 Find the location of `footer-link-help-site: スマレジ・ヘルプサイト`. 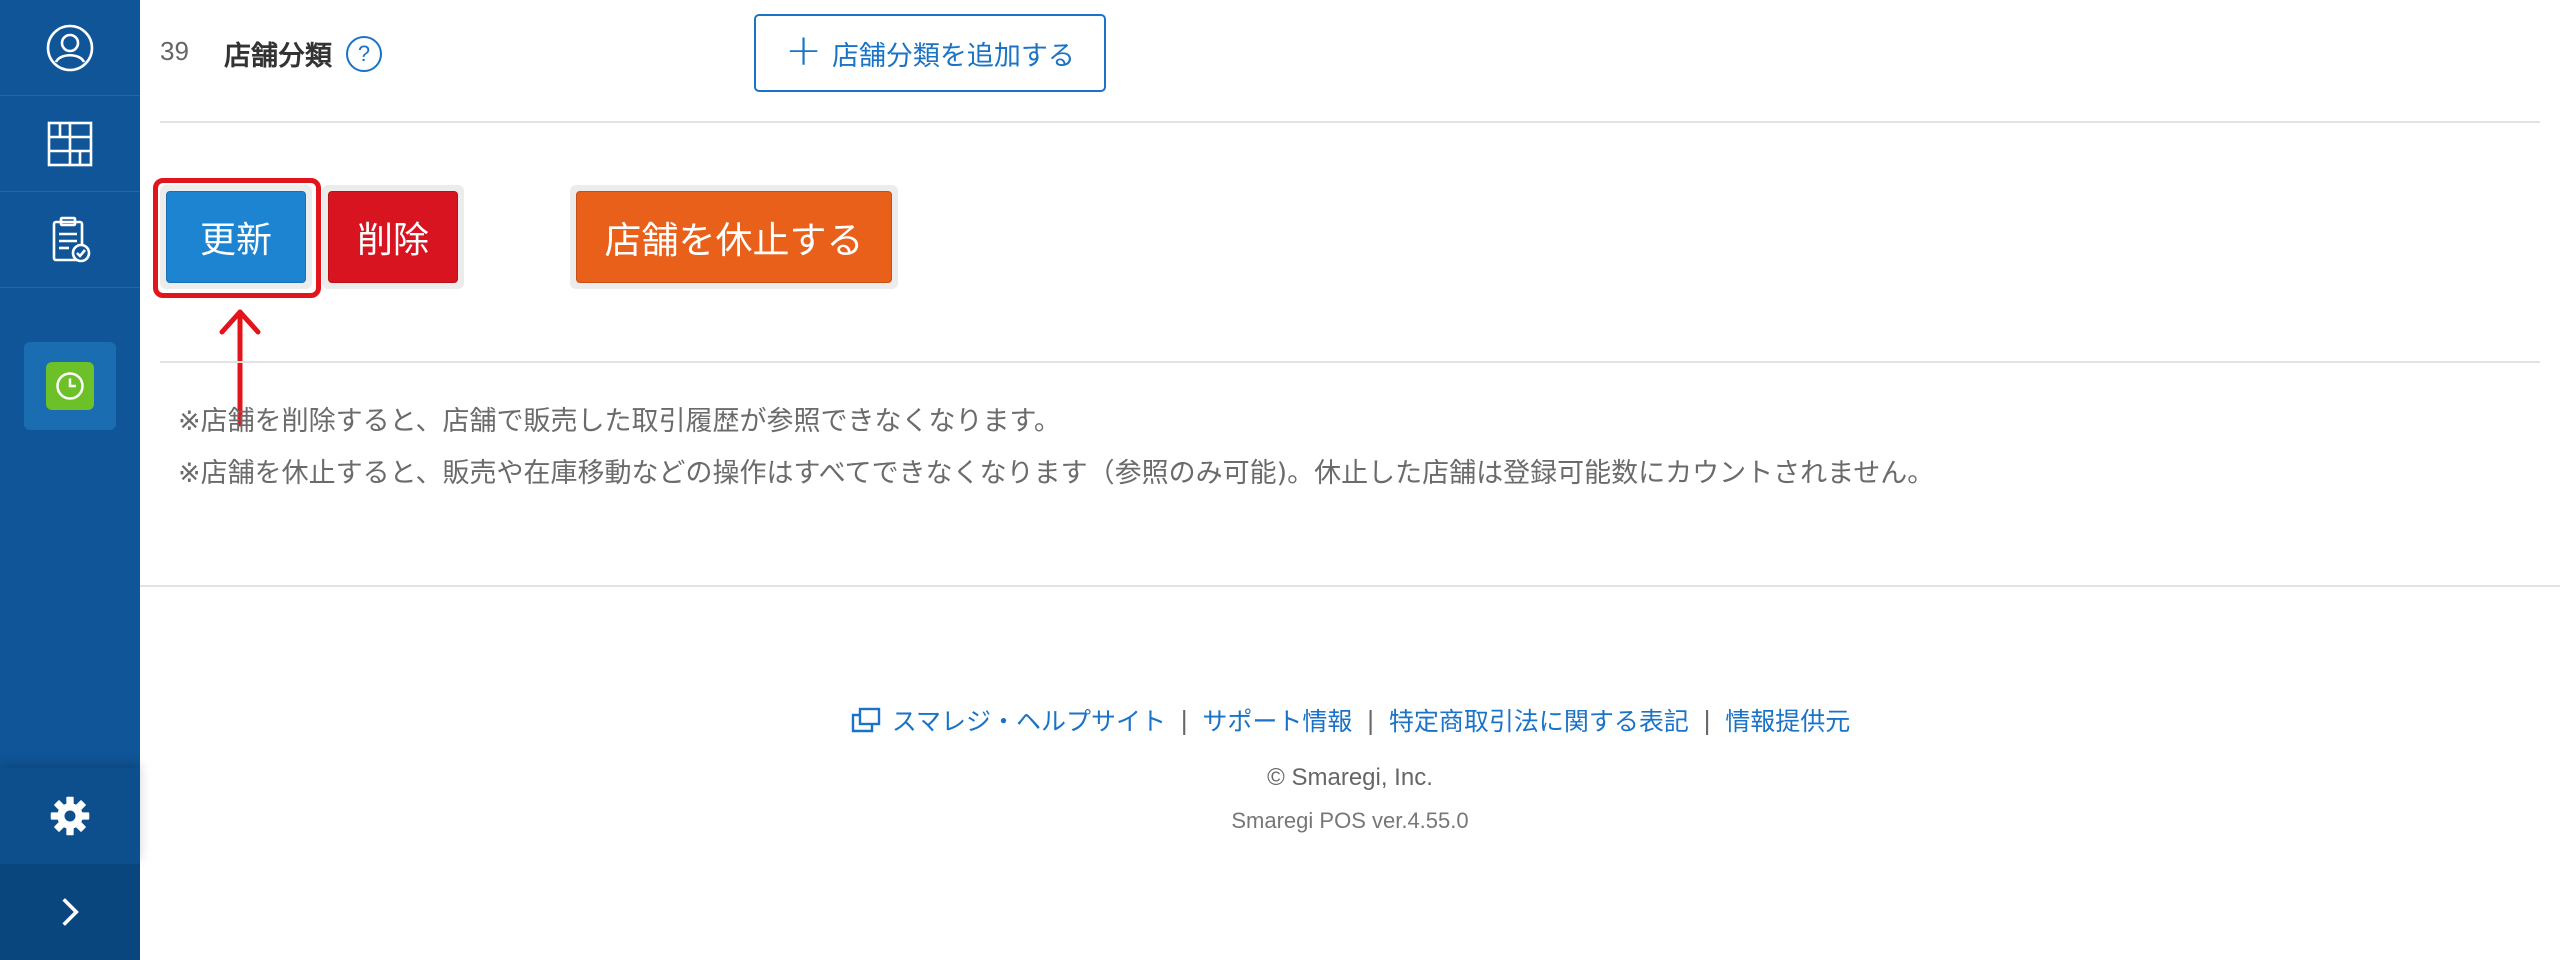

footer-link-help-site: スマレジ・ヘルプサイト is located at coordinates (1029, 720).